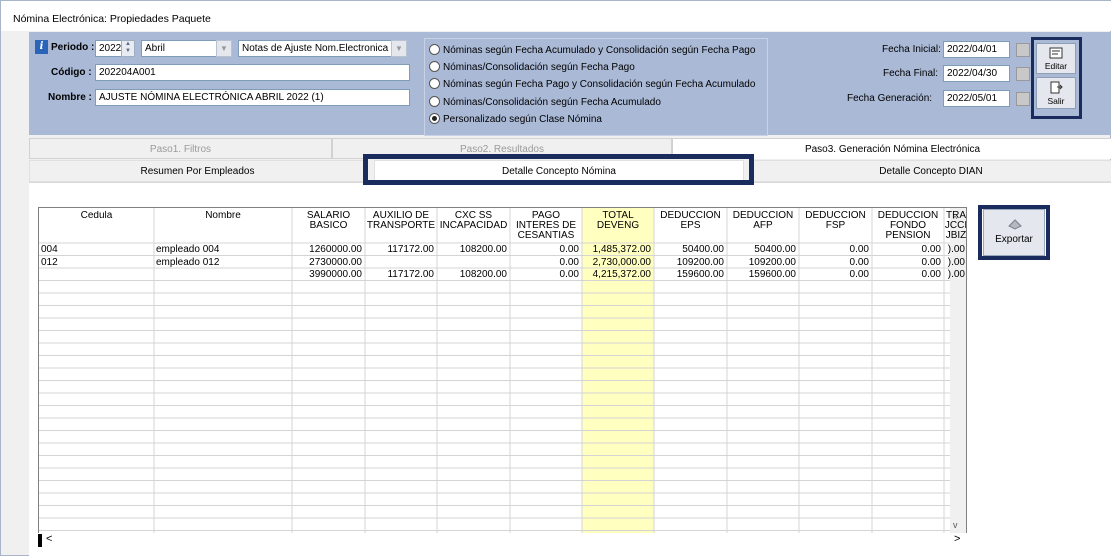 Image resolution: width=1111 pixels, height=557 pixels. What do you see at coordinates (911, 73) in the screenshot?
I see `fecha-final-label: Fecha Final:` at bounding box center [911, 73].